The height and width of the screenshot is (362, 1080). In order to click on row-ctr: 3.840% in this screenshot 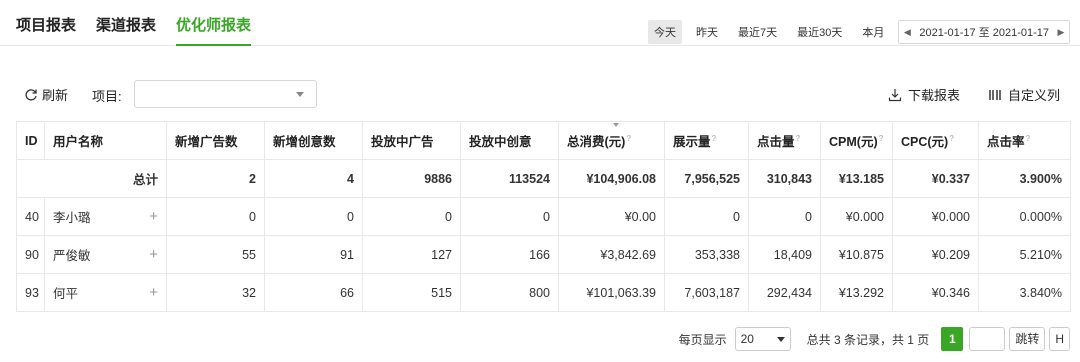, I will do `click(1024, 292)`.